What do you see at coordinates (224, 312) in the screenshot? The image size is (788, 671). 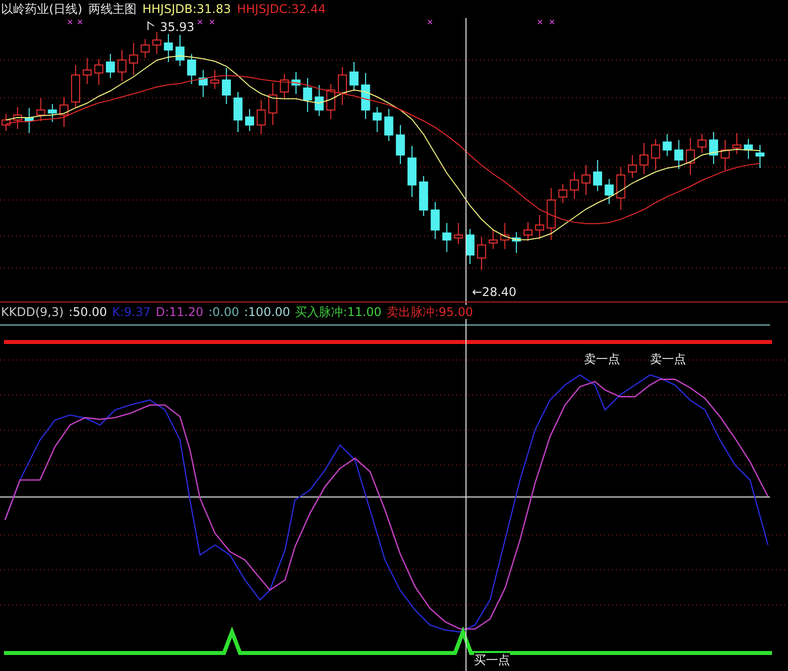 I see `legend-label: :0.00` at bounding box center [224, 312].